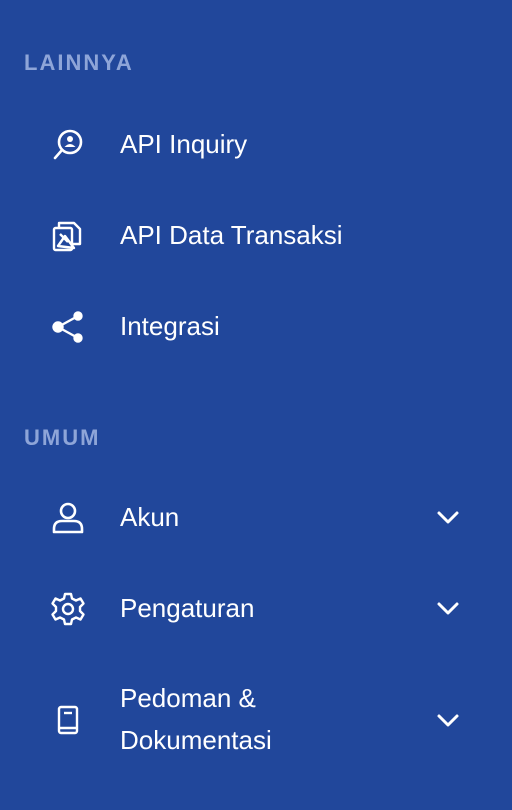 The width and height of the screenshot is (512, 810). Describe the element at coordinates (68, 609) in the screenshot. I see `gear-icon` at that location.